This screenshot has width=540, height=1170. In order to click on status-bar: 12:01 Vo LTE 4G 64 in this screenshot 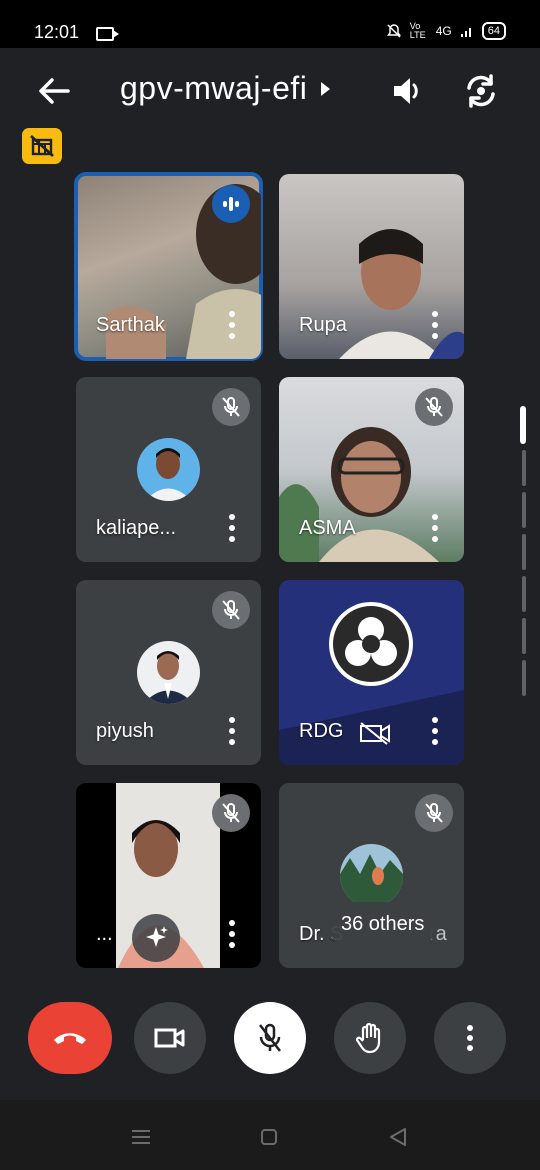, I will do `click(270, 24)`.